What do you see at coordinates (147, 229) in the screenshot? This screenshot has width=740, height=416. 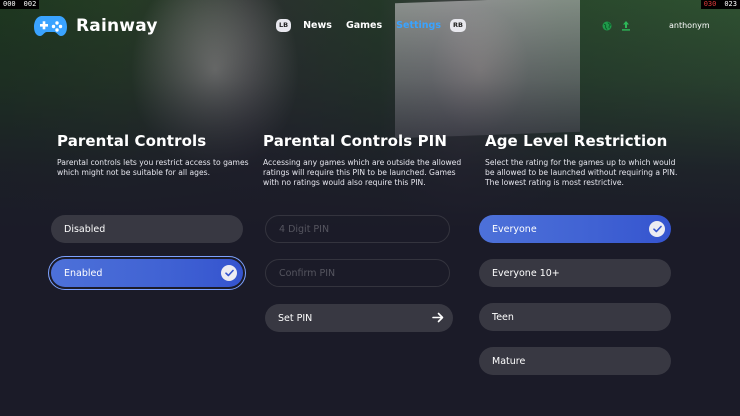 I see `option-disabled: Disabled` at bounding box center [147, 229].